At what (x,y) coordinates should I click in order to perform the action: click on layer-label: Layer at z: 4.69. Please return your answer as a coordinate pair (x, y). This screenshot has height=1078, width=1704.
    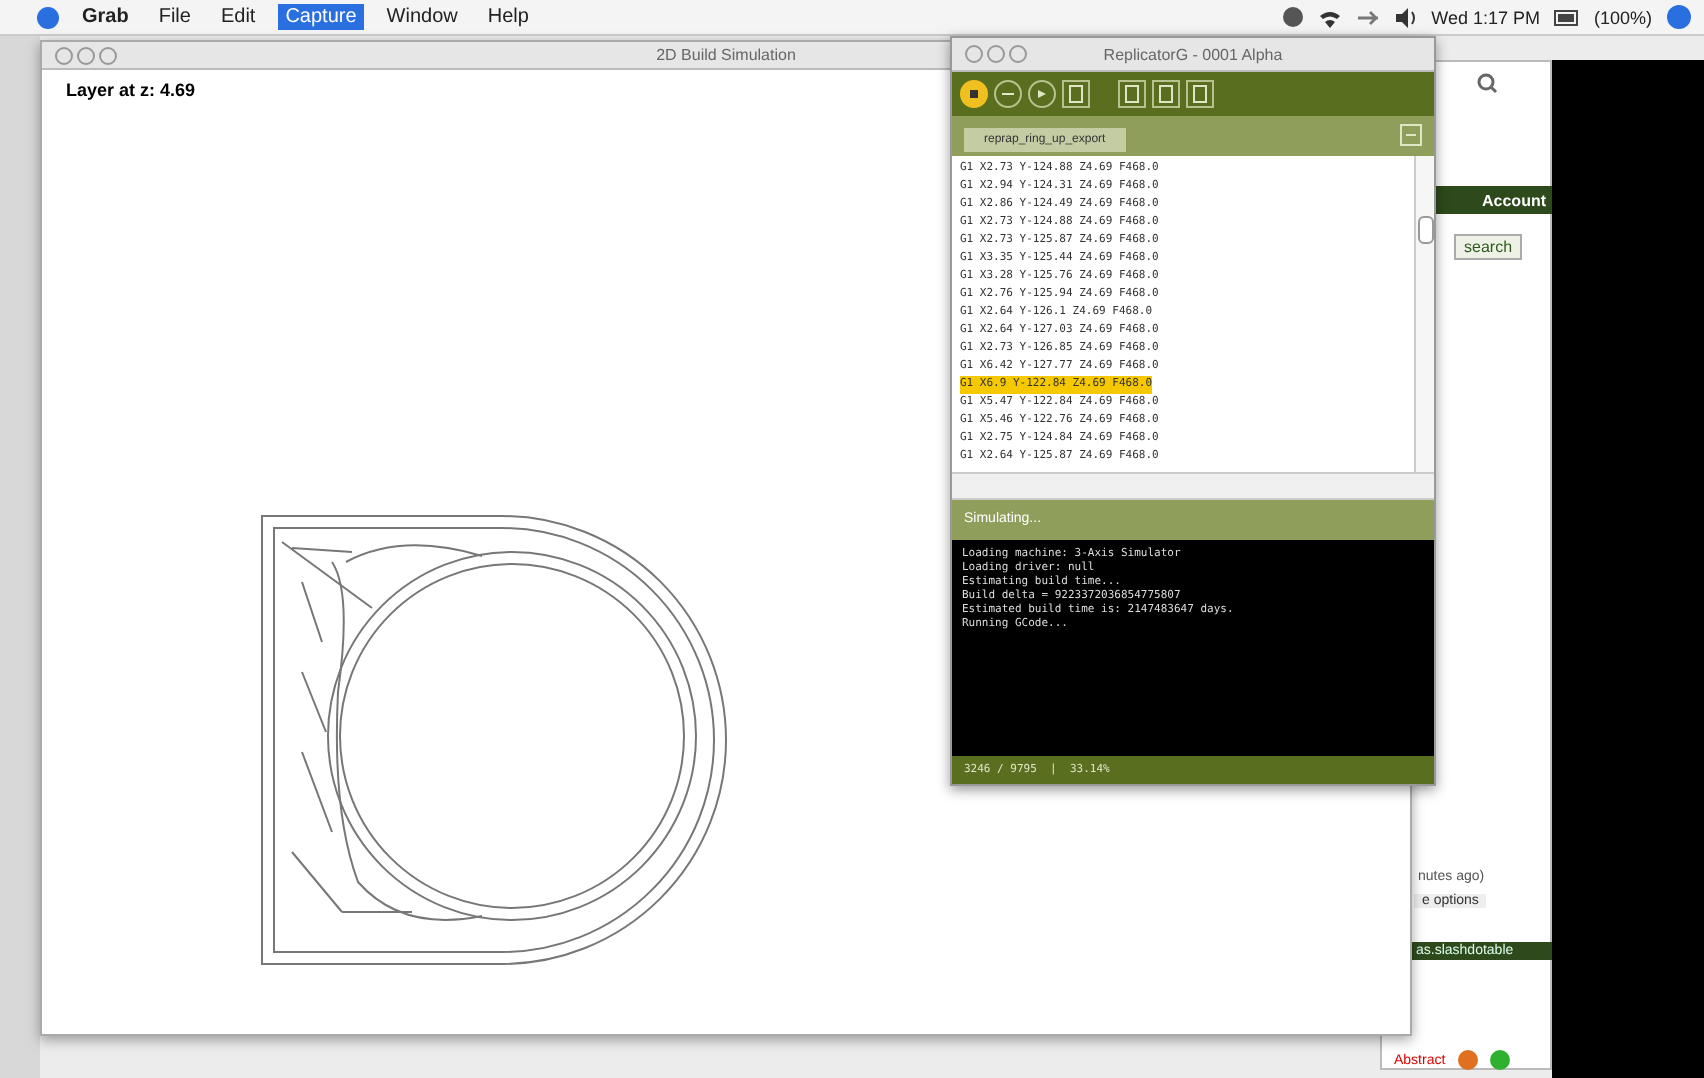
    Looking at the image, I should click on (130, 89).